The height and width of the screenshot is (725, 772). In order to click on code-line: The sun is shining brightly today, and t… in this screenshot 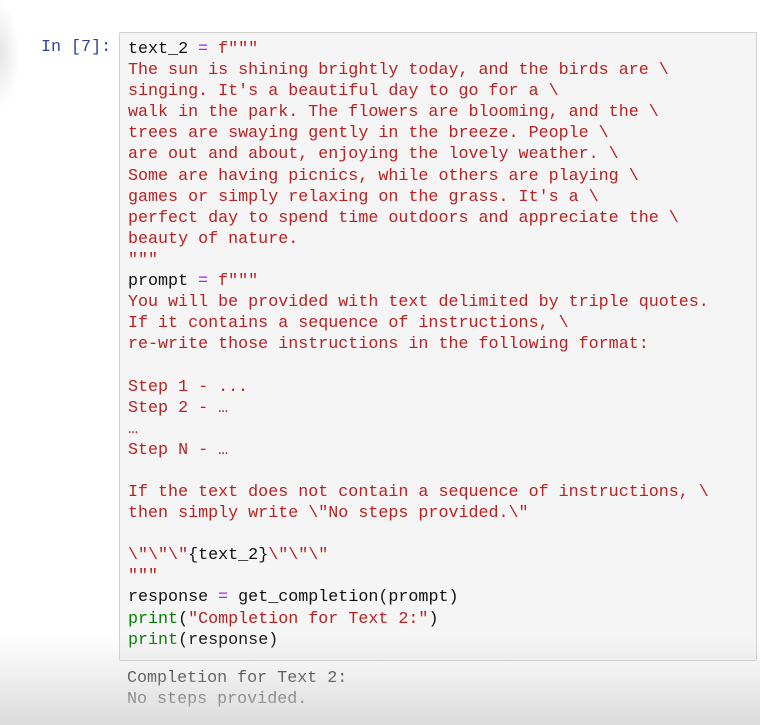, I will do `click(438, 70)`.